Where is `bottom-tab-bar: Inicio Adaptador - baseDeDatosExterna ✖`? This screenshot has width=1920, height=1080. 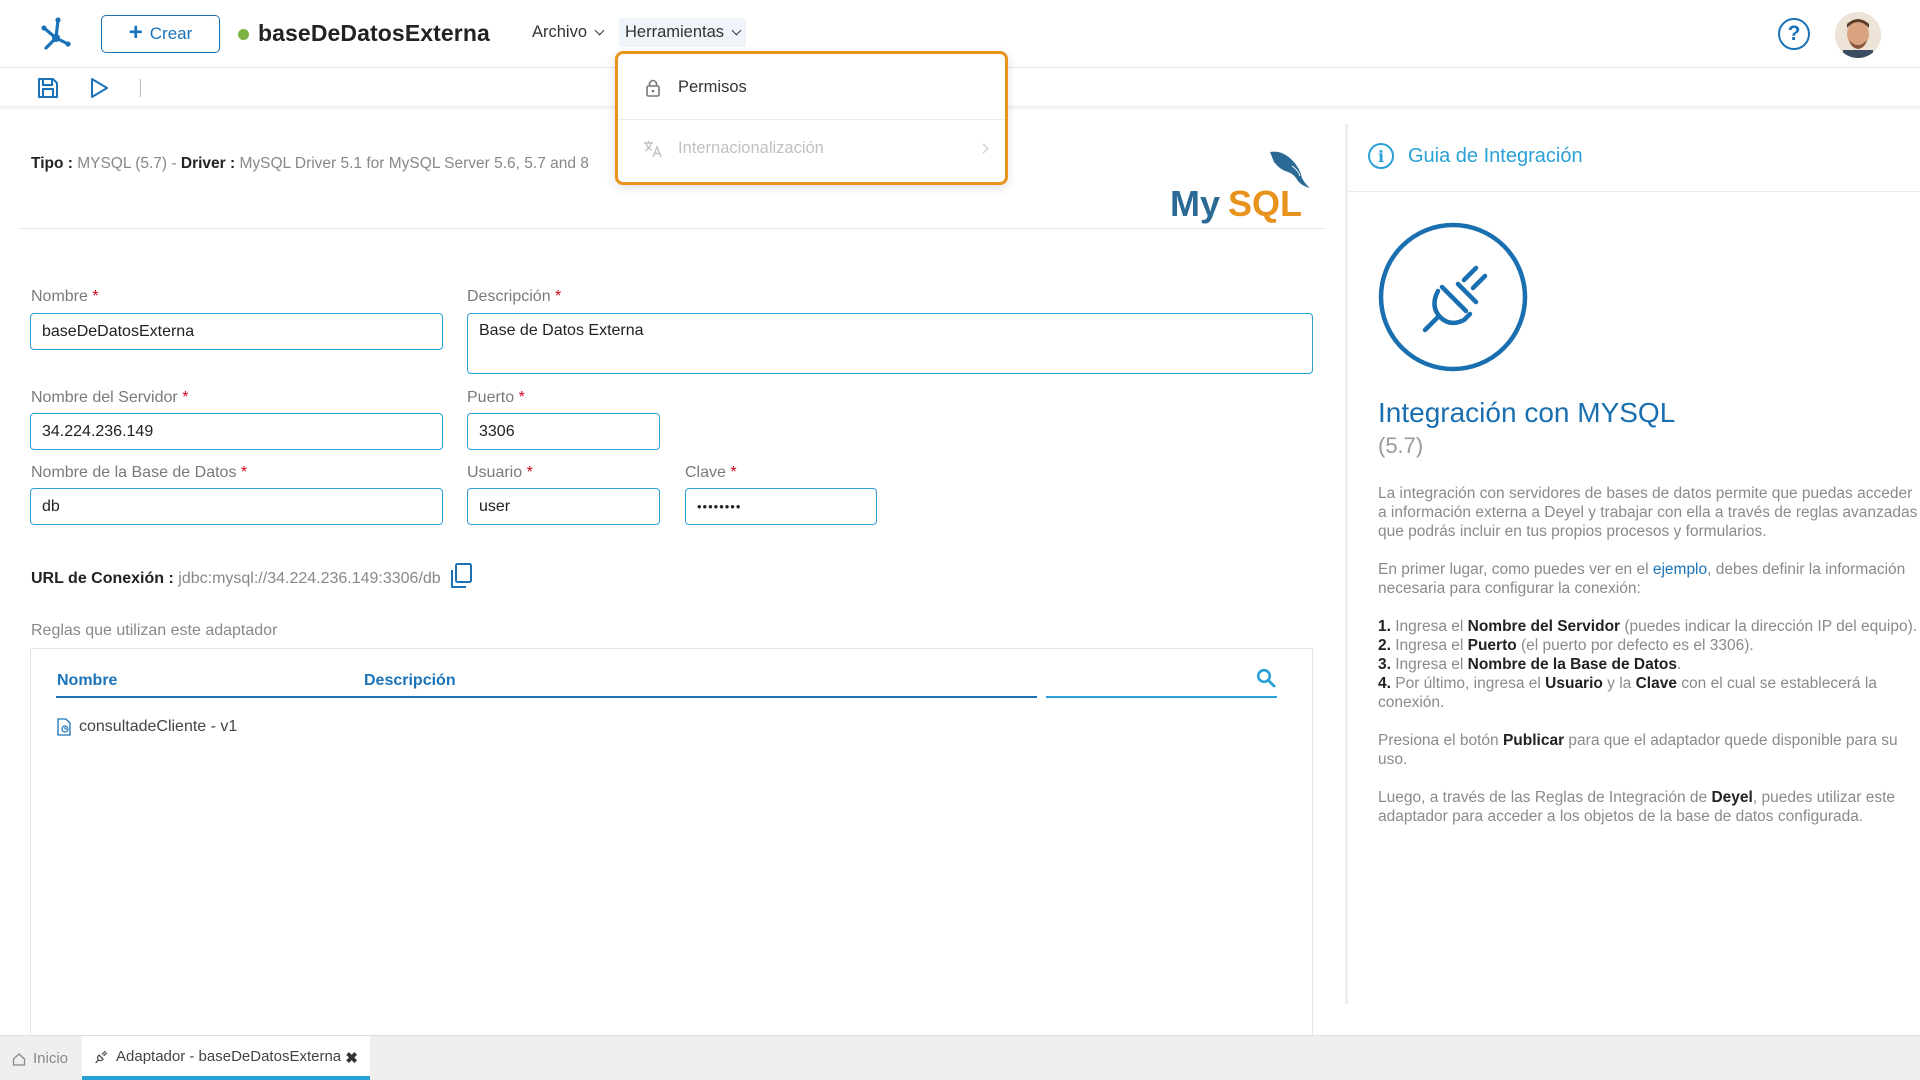
bottom-tab-bar: Inicio Adaptador - baseDeDatosExterna ✖ is located at coordinates (960, 1057).